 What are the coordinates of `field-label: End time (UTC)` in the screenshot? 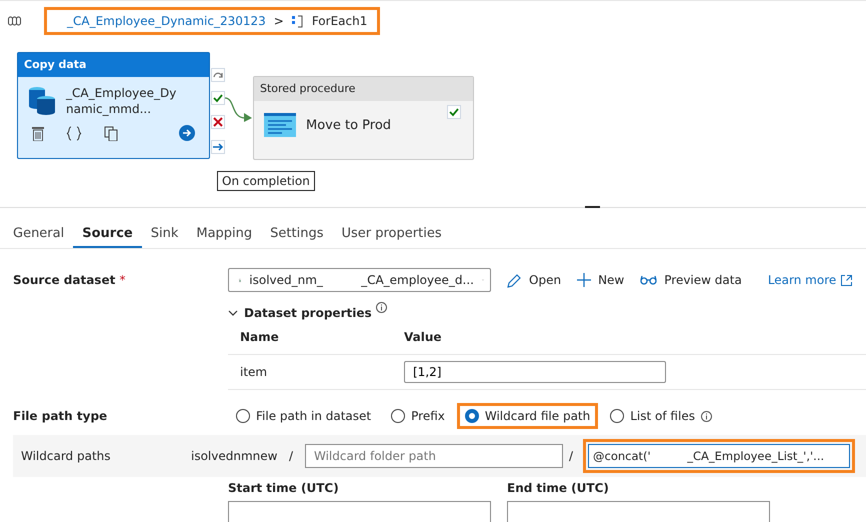 It's located at (558, 488).